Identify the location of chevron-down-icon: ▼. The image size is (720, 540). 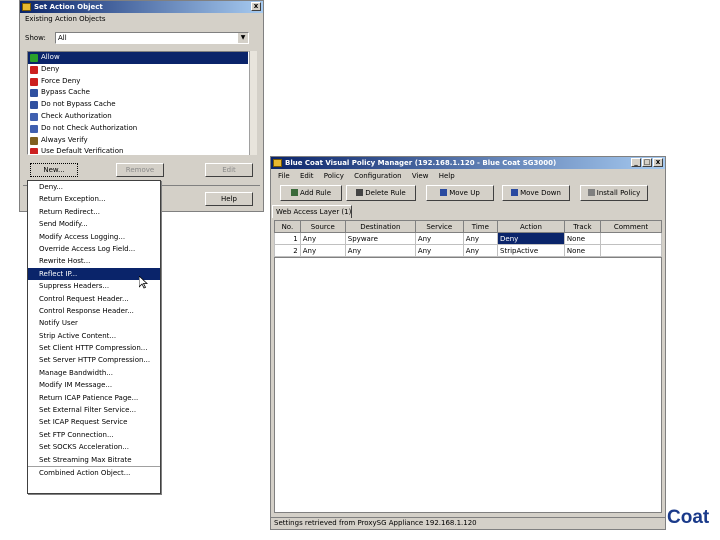
(243, 38).